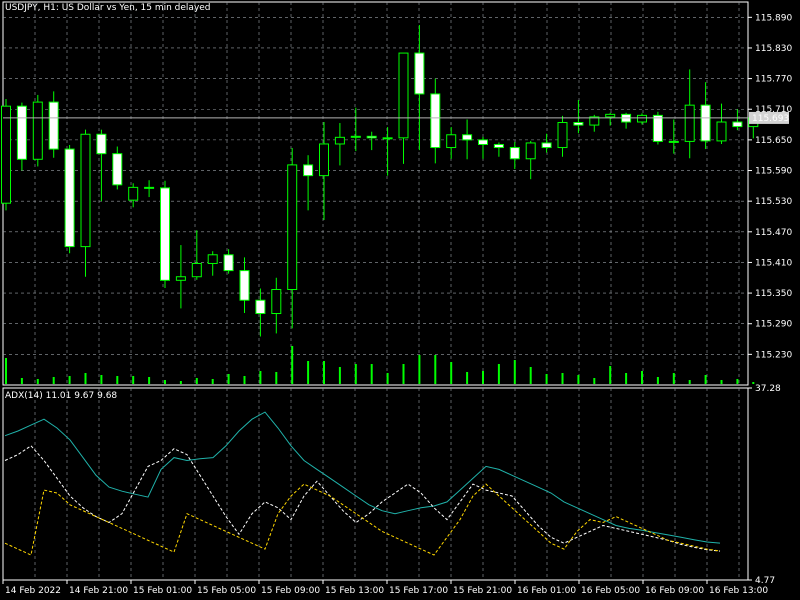 The image size is (800, 600). What do you see at coordinates (773, 80) in the screenshot?
I see `price-axis-label: 115.770` at bounding box center [773, 80].